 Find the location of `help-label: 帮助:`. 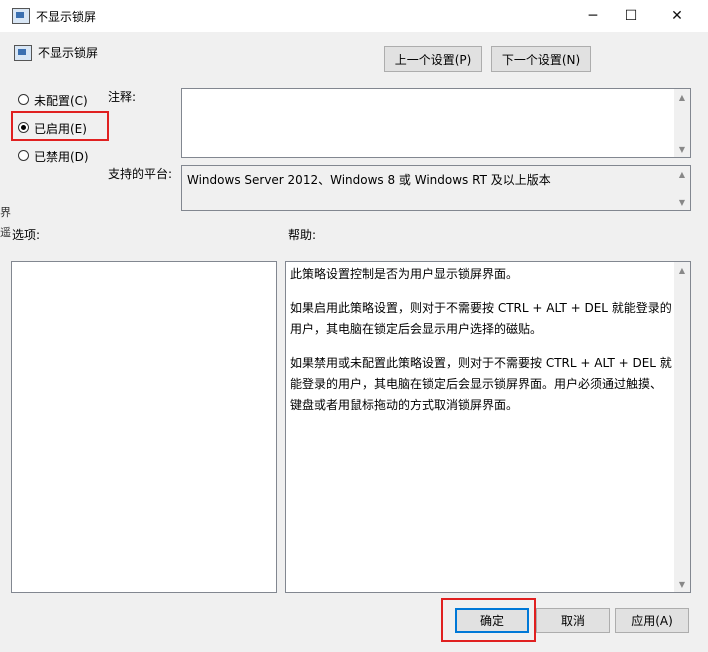

help-label: 帮助: is located at coordinates (302, 235).